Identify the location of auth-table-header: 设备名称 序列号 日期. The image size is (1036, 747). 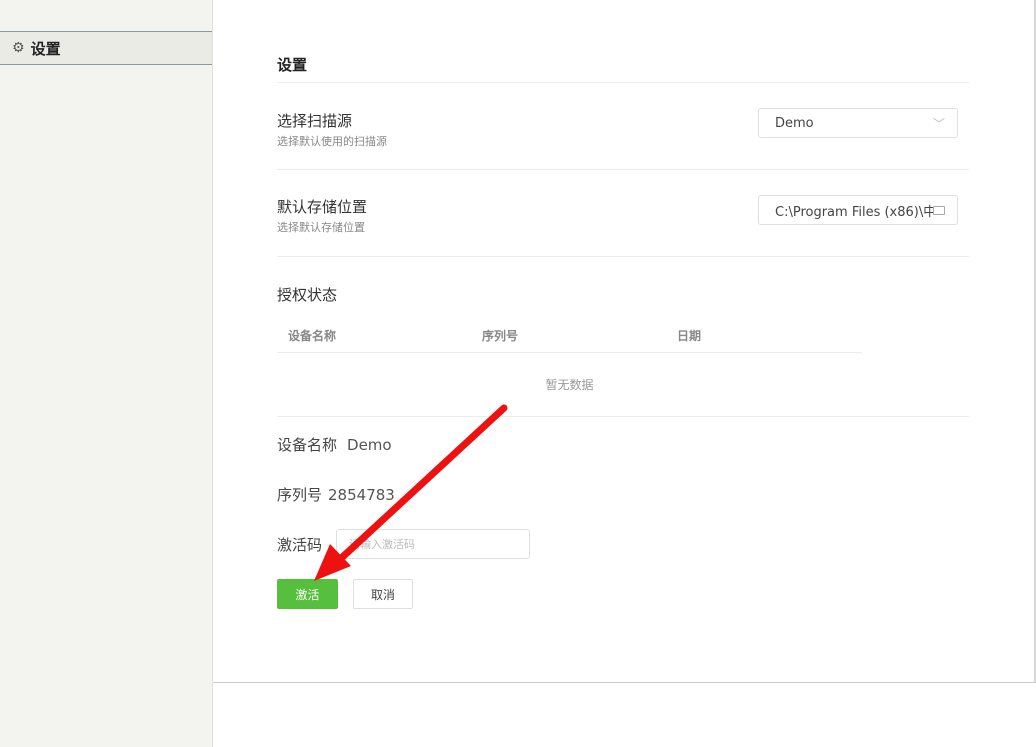
(569, 335).